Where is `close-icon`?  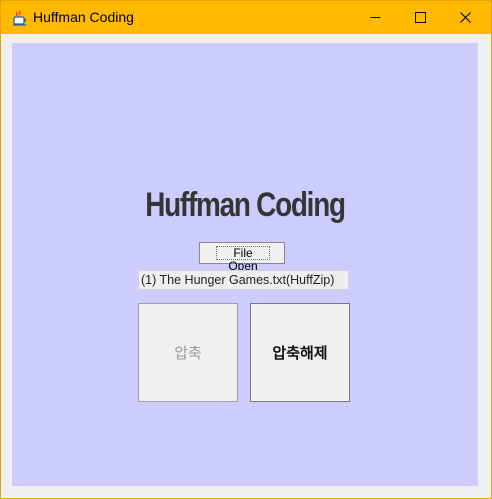
close-icon is located at coordinates (465, 17).